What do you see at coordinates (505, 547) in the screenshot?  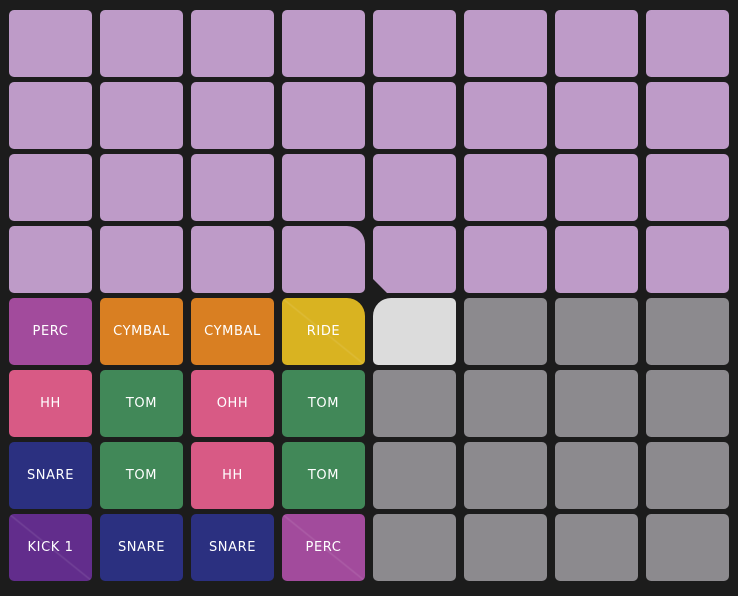 I see `pad-r8c6` at bounding box center [505, 547].